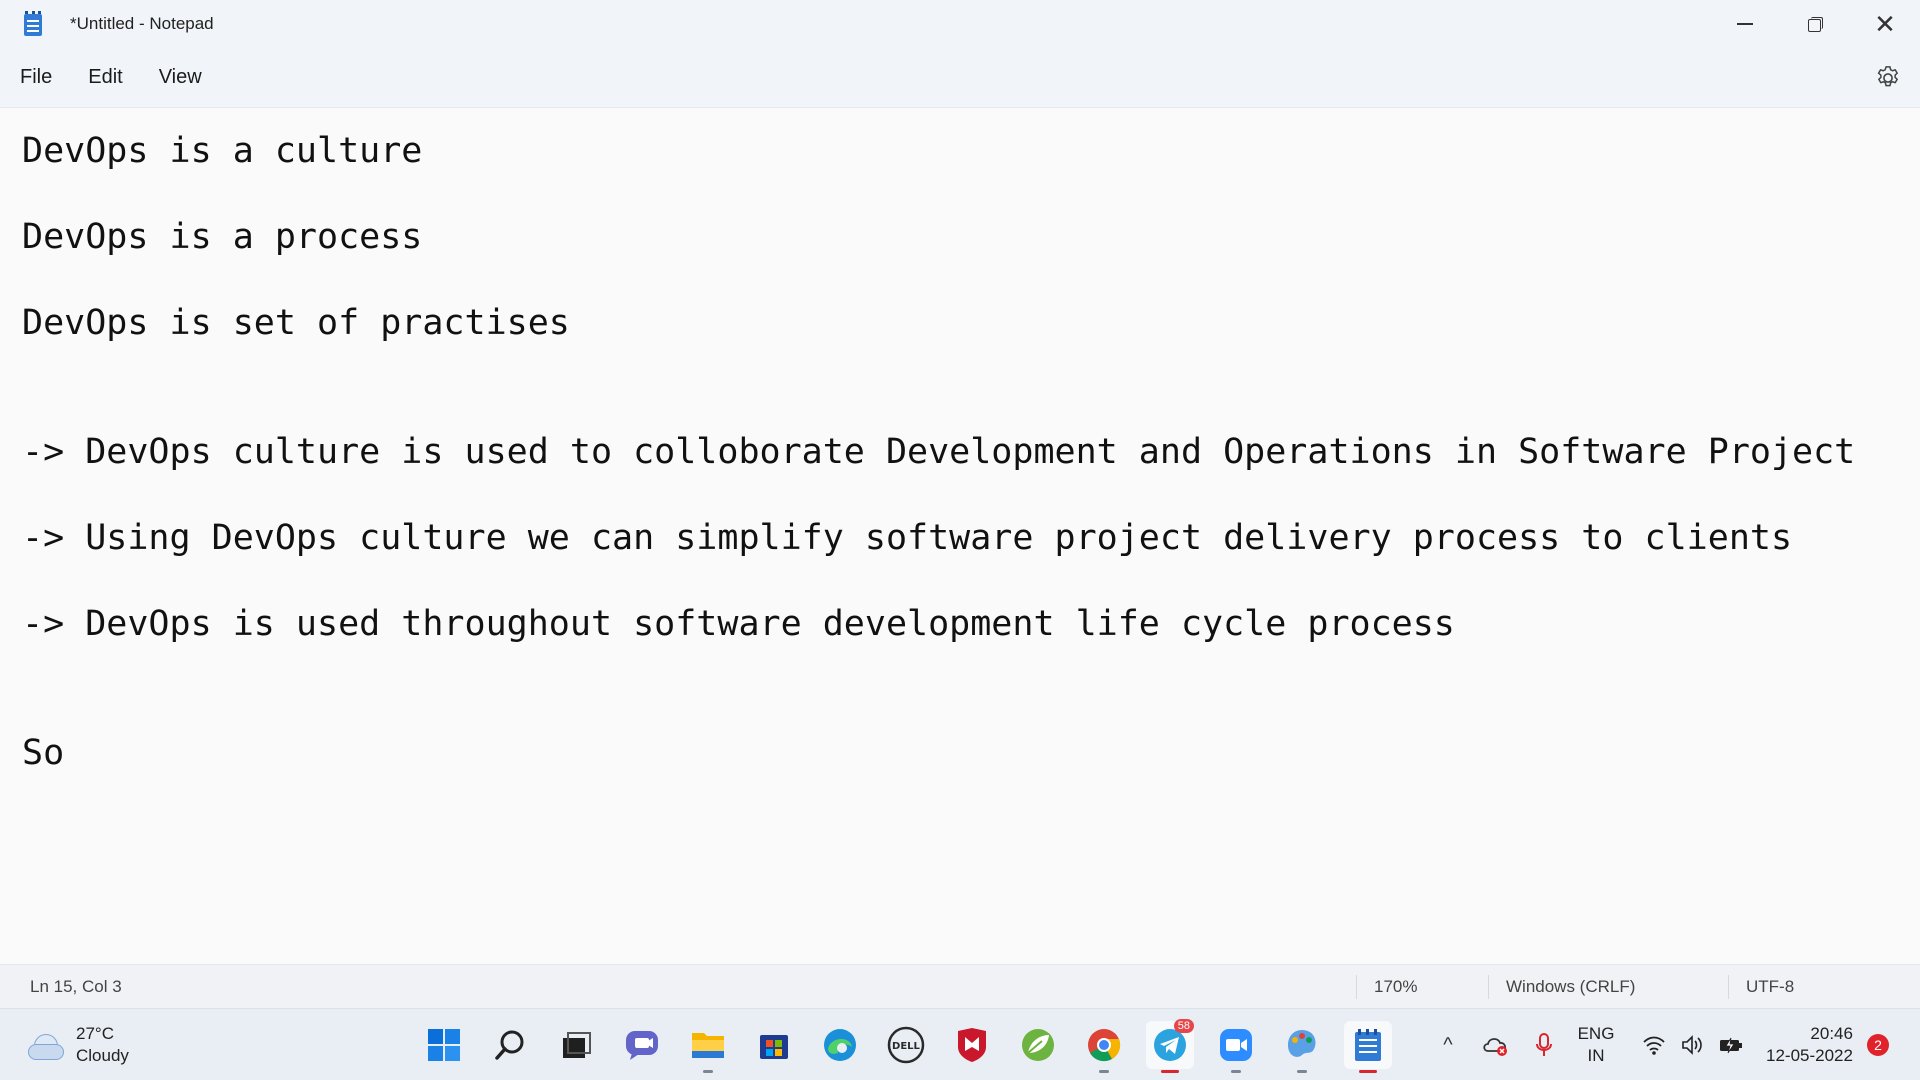  What do you see at coordinates (95, 1033) in the screenshot?
I see `weather-temp: 27°C` at bounding box center [95, 1033].